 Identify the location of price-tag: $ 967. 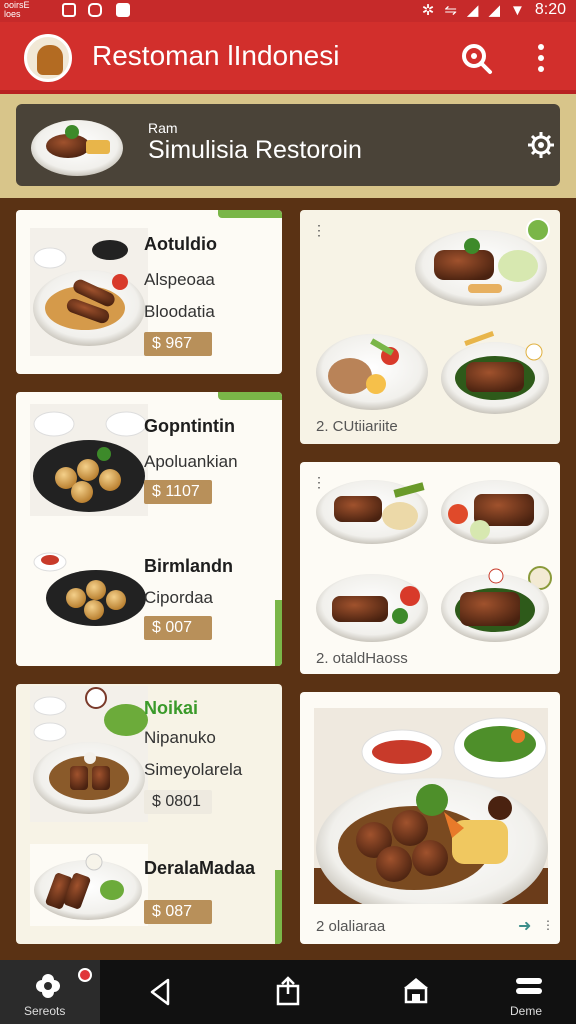
(178, 344).